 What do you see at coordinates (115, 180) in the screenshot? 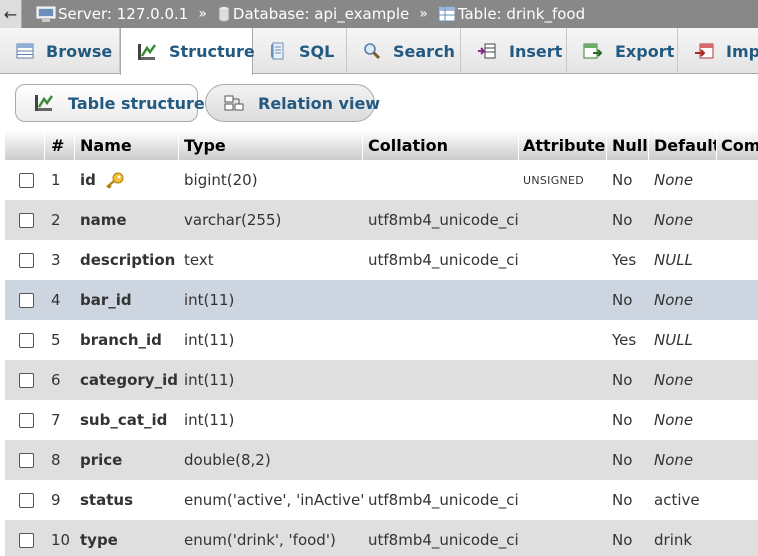
I see `primary-key-icon` at bounding box center [115, 180].